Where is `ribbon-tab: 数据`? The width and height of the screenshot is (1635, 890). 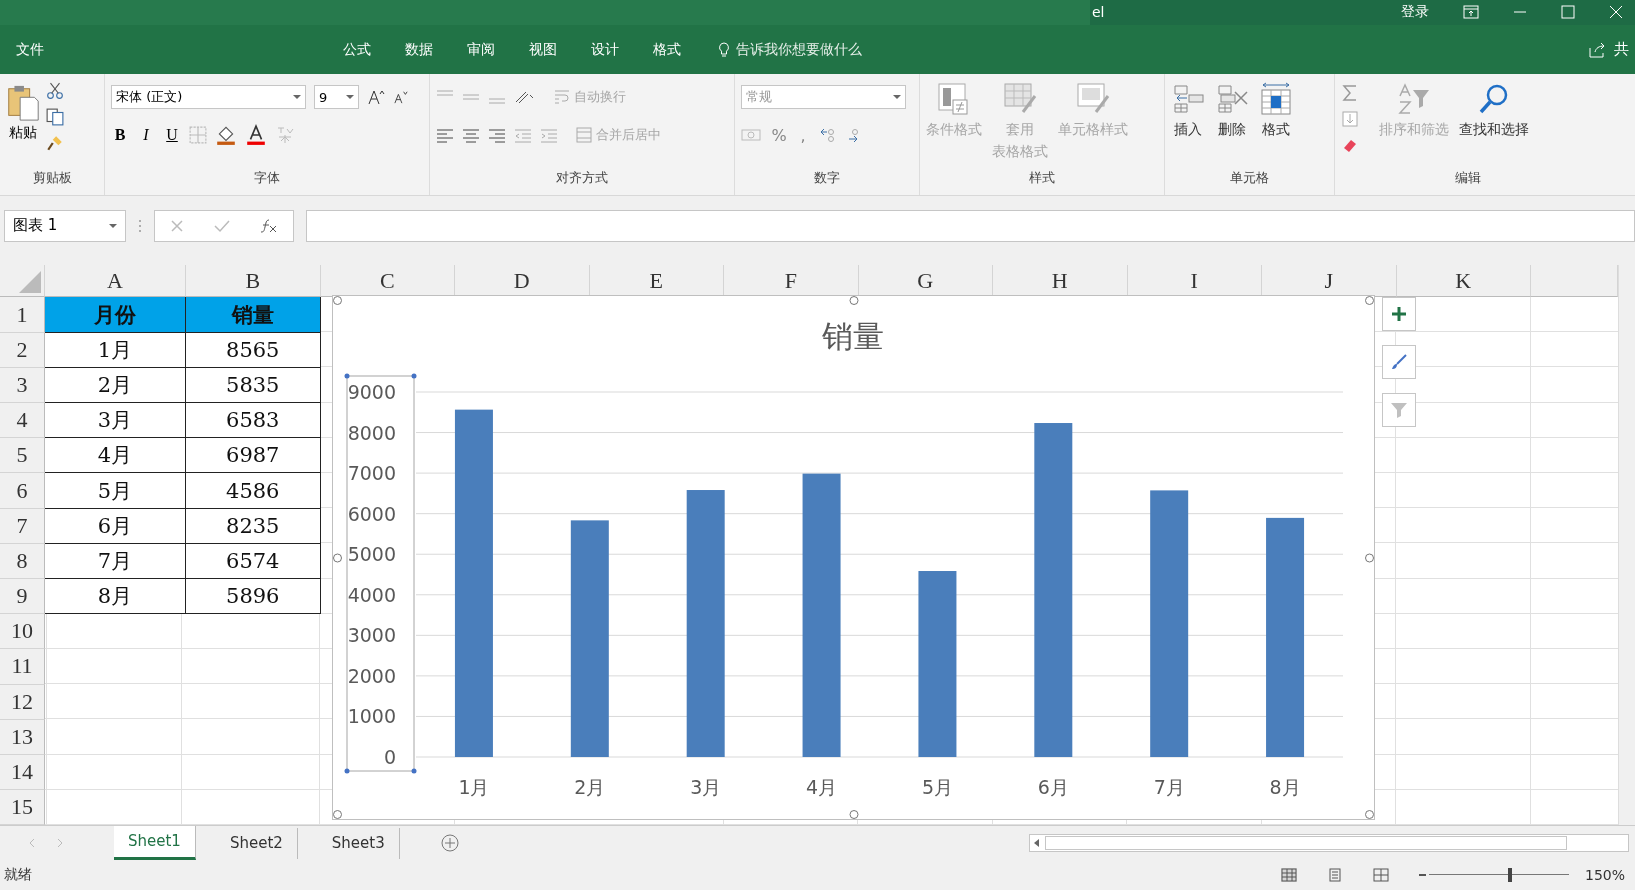 ribbon-tab: 数据 is located at coordinates (419, 49).